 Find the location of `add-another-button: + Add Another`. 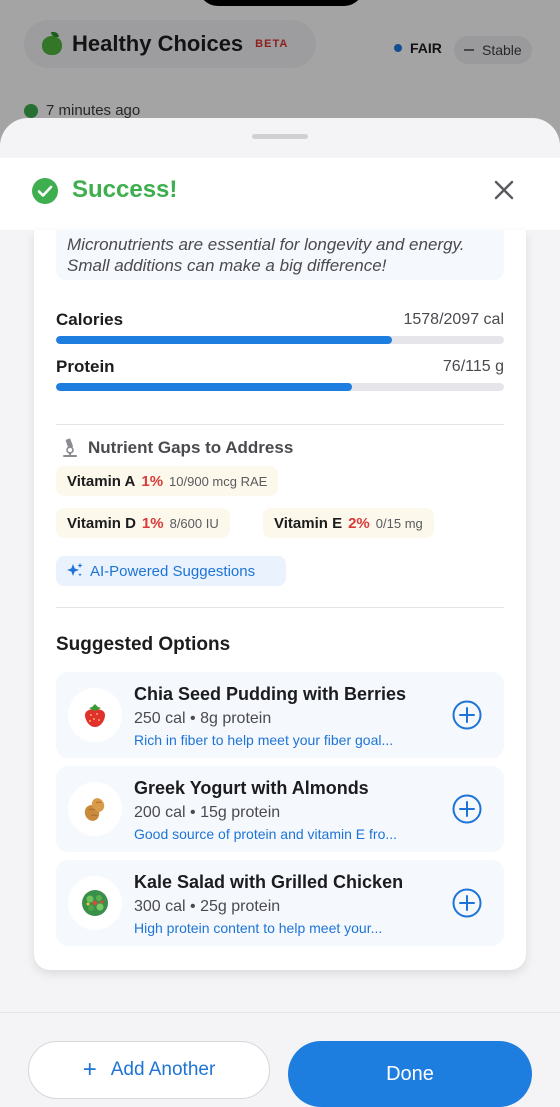

add-another-button: + Add Another is located at coordinates (149, 1070).